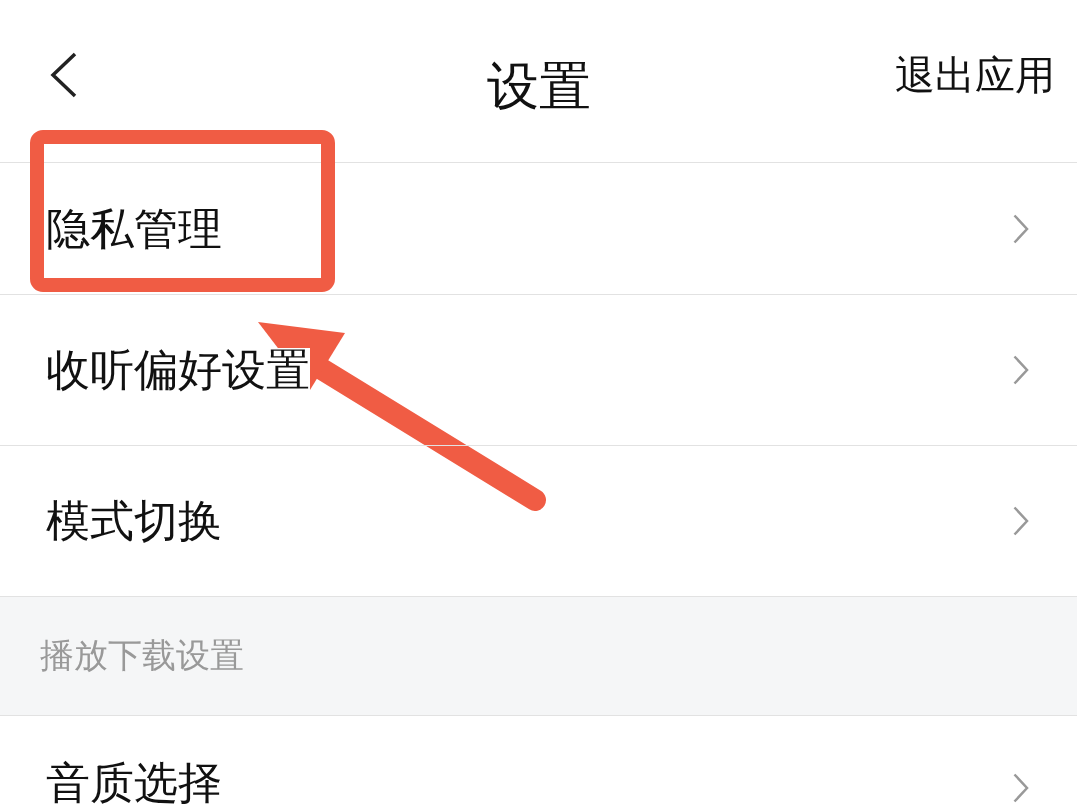 This screenshot has width=1077, height=807. Describe the element at coordinates (64, 75) in the screenshot. I see `back-icon` at that location.